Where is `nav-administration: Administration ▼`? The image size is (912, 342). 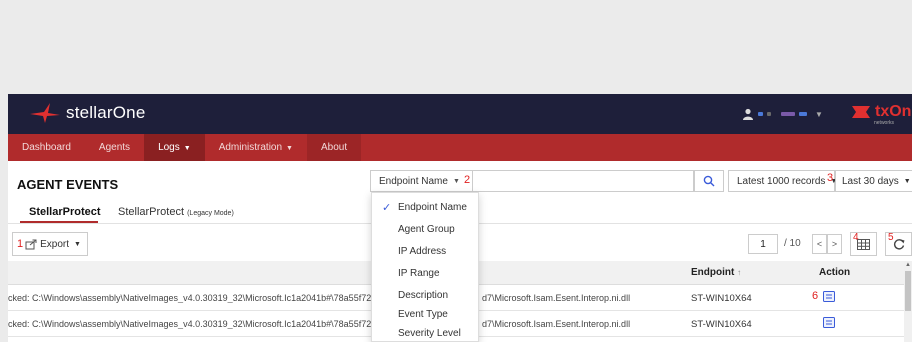 nav-administration: Administration ▼ is located at coordinates (256, 147).